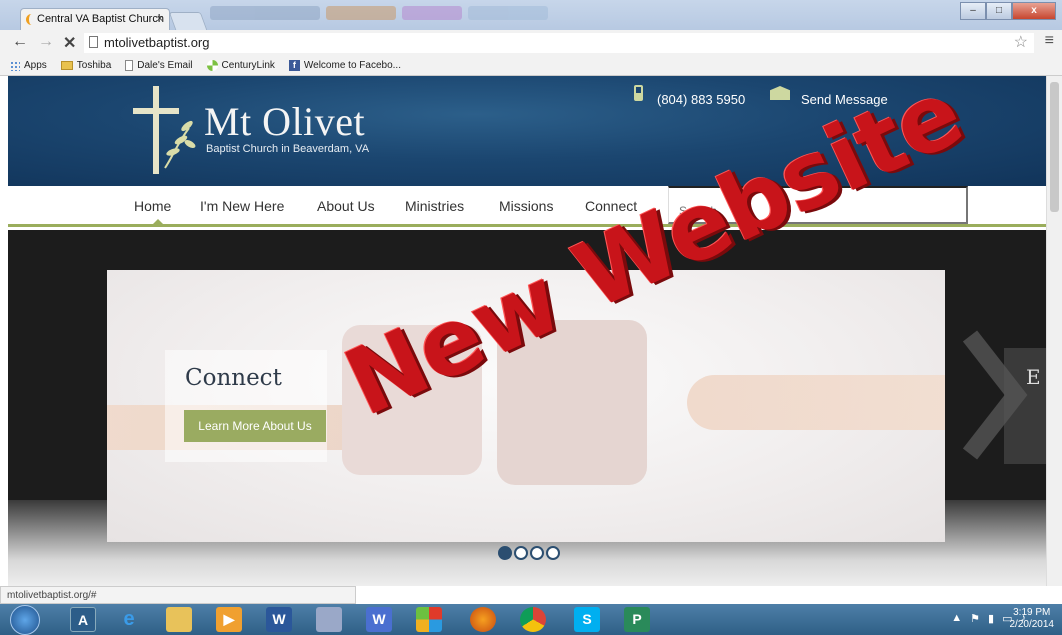 The width and height of the screenshot is (1062, 635). Describe the element at coordinates (157, 42) in the screenshot. I see `url-text: mtolivetbaptist.org` at that location.